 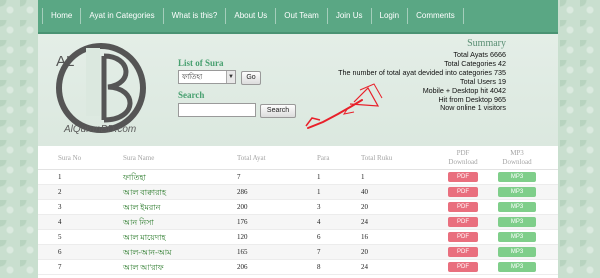 What do you see at coordinates (242, 207) in the screenshot?
I see `total-ayat-cell: 200` at bounding box center [242, 207].